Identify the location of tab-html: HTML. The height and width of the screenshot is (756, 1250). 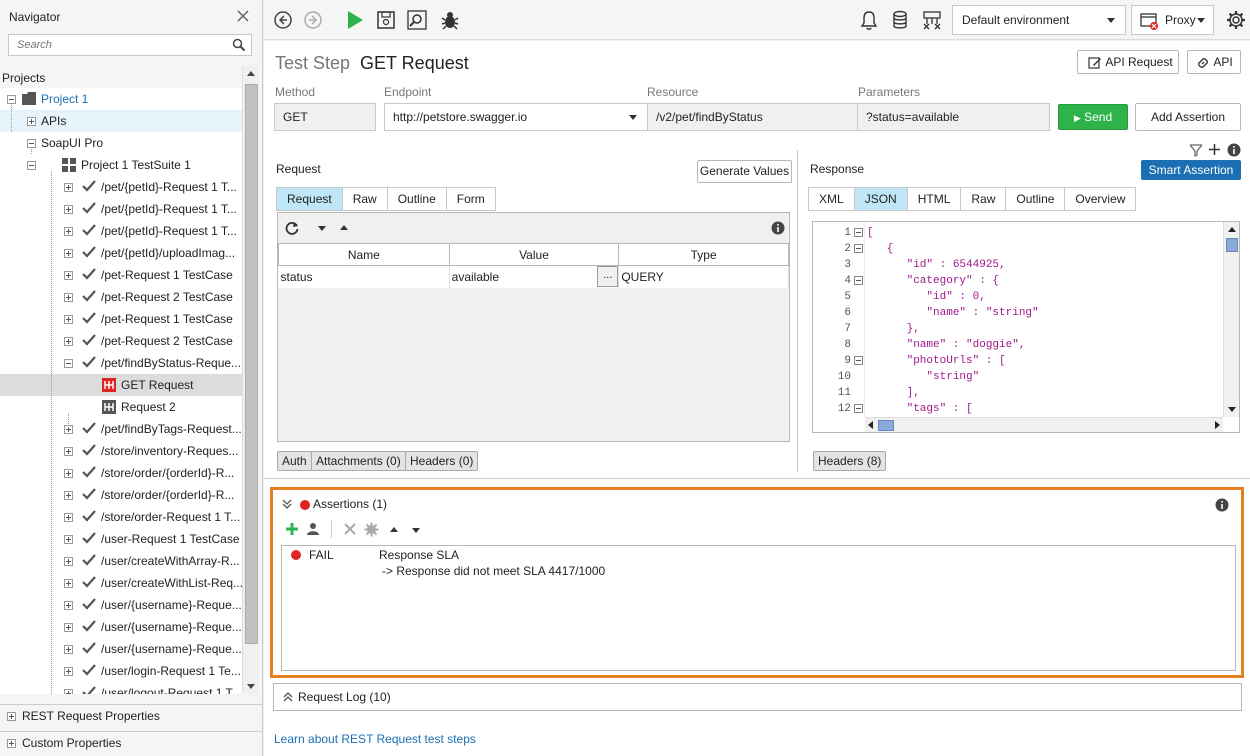
(933, 199).